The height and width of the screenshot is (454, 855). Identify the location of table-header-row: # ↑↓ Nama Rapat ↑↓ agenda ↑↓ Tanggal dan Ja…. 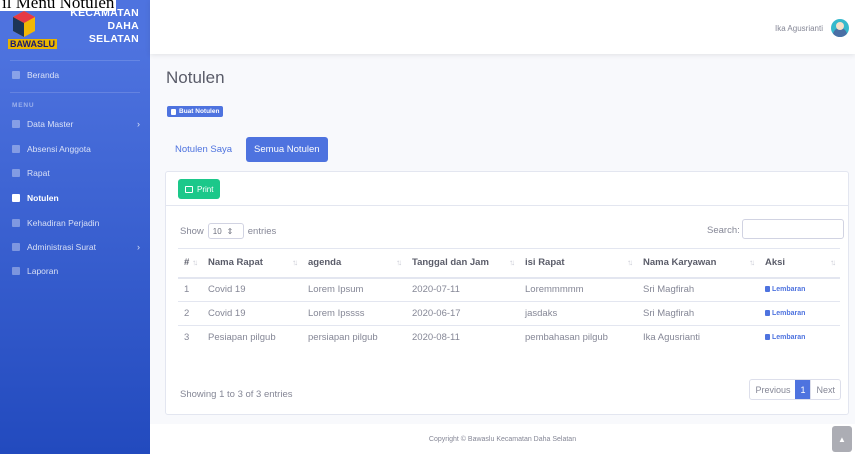
(509, 263).